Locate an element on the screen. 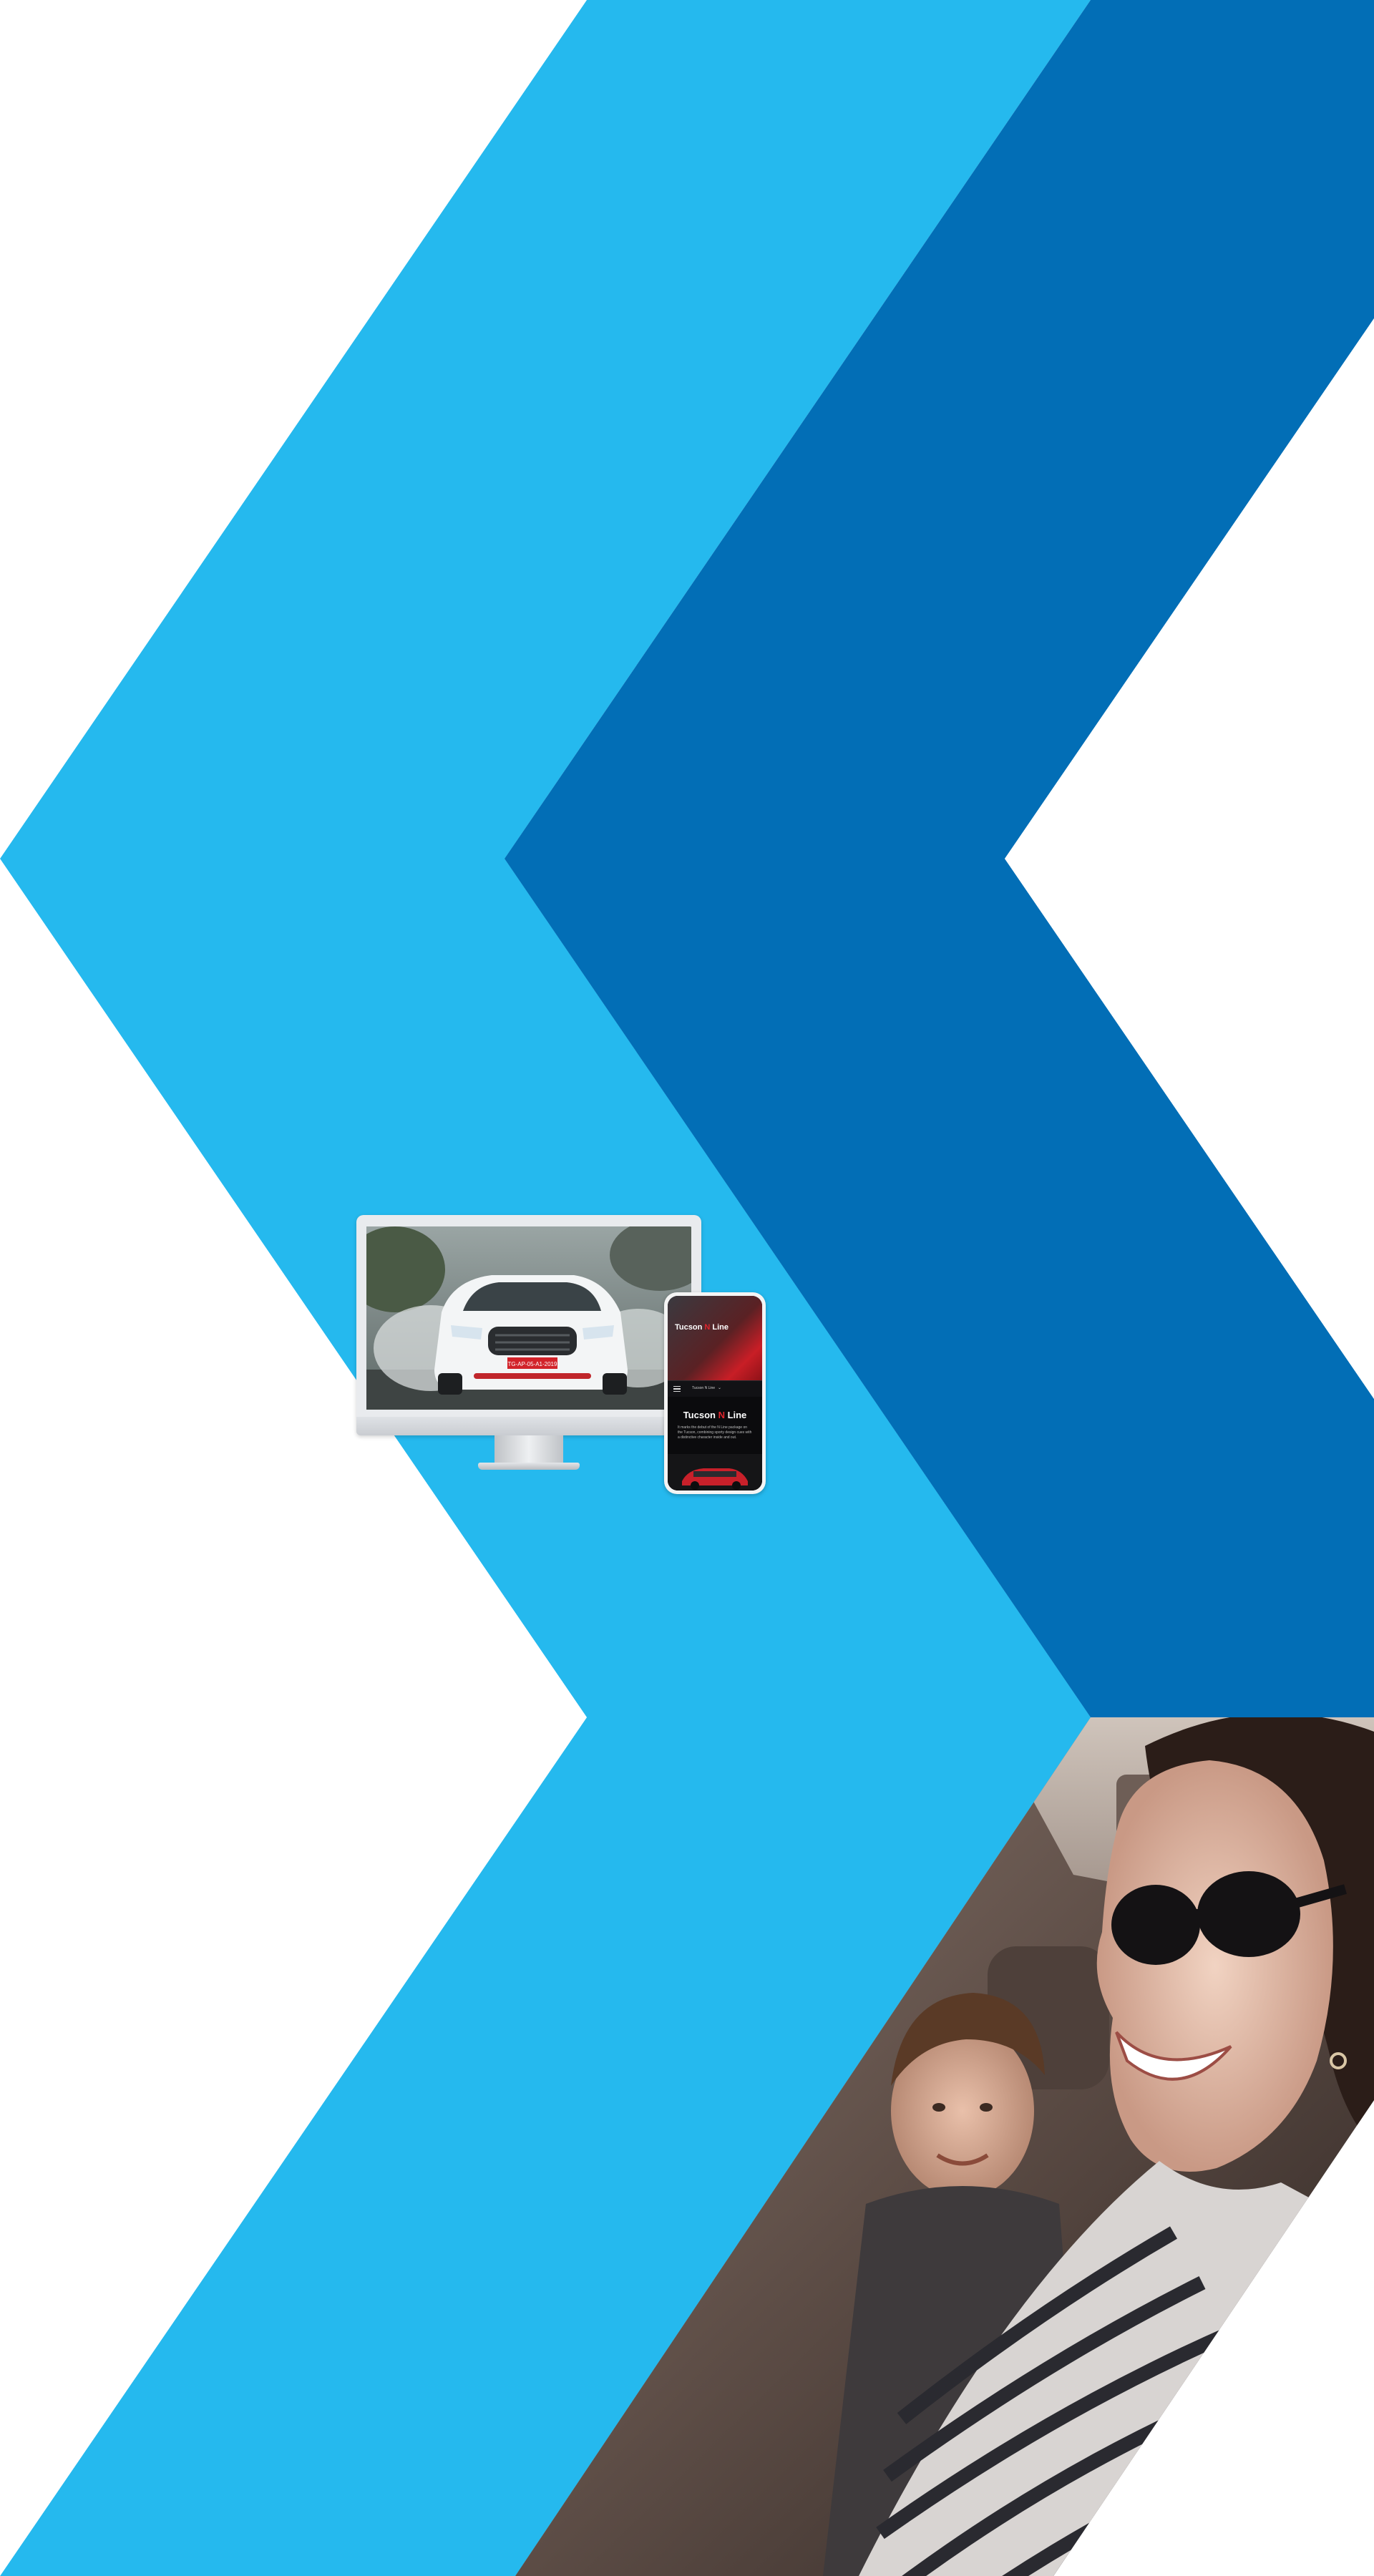  phone-hero-title: Tucson N Line is located at coordinates (702, 1327).